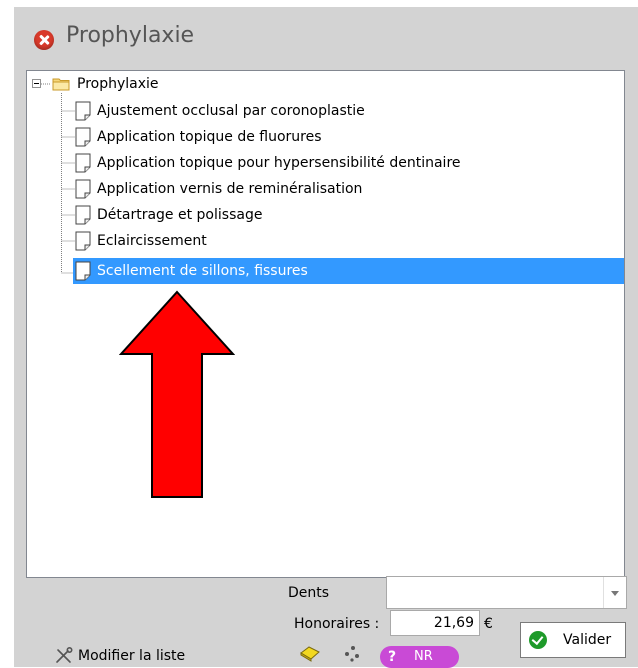 The height and width of the screenshot is (668, 638). What do you see at coordinates (488, 624) in the screenshot?
I see `currency-symbol: €` at bounding box center [488, 624].